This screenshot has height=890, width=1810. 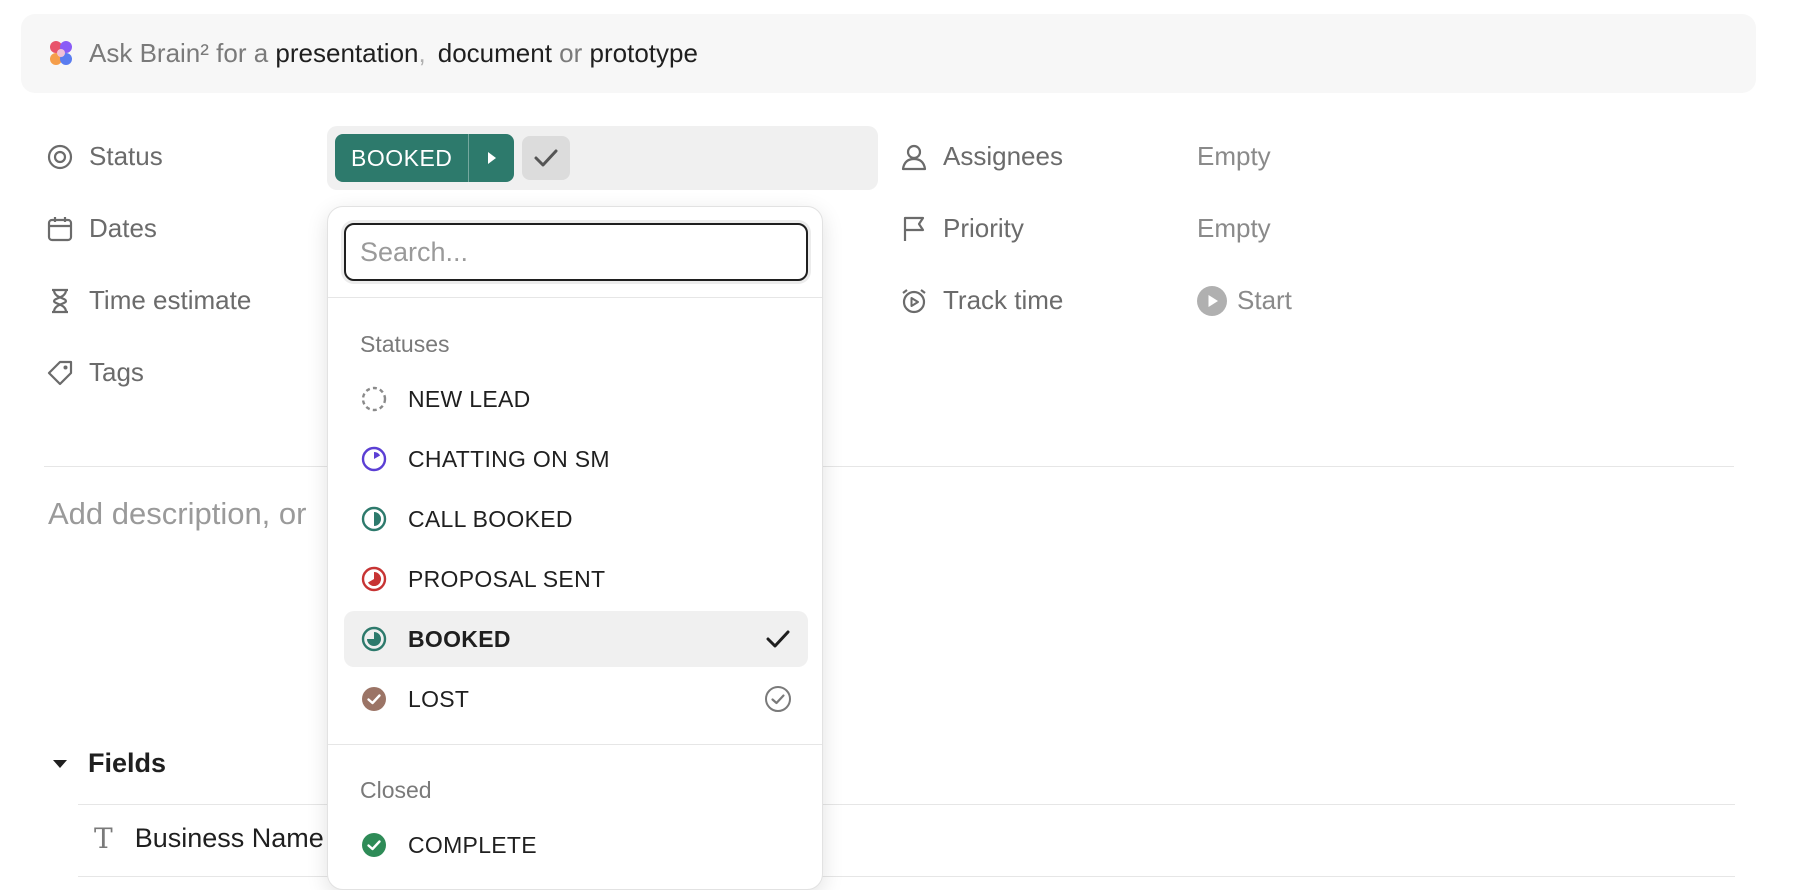 I want to click on time-estimate-property: Time estimate, so click(x=148, y=300).